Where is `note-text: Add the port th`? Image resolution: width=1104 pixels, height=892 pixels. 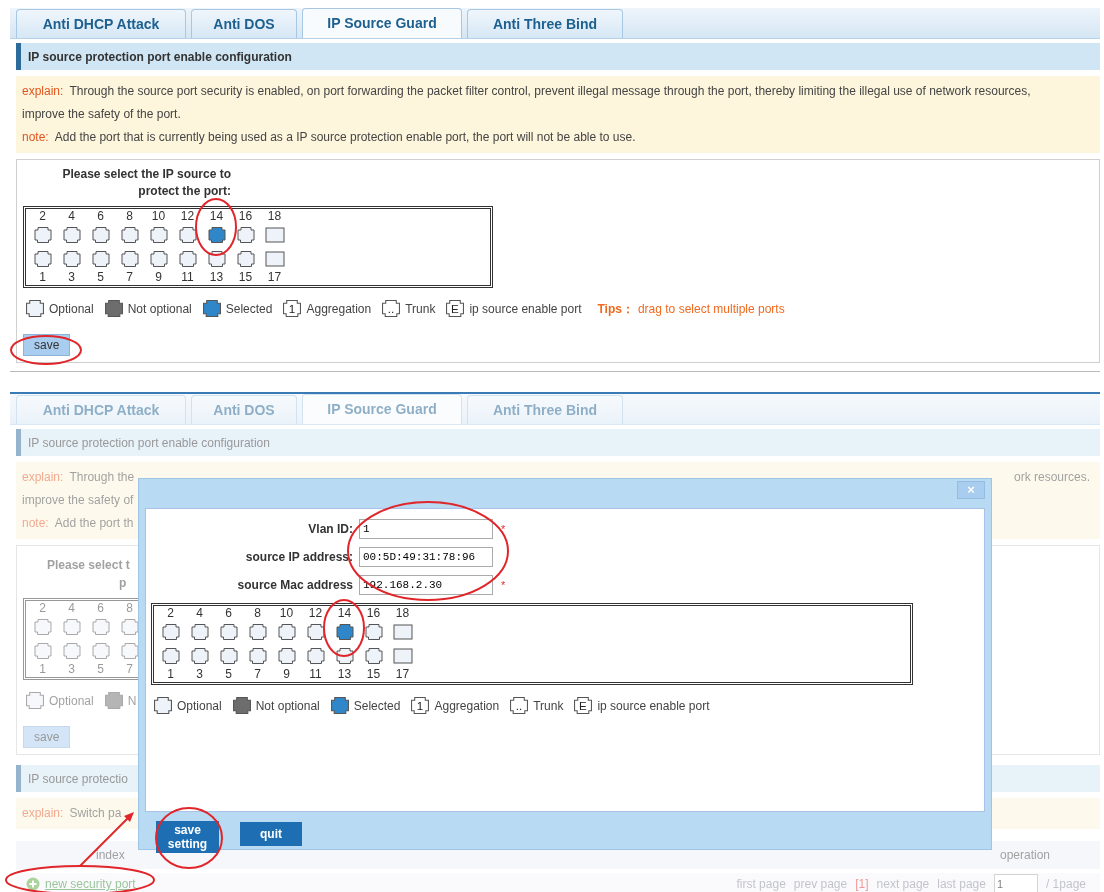
note-text: Add the port th is located at coordinates (94, 523).